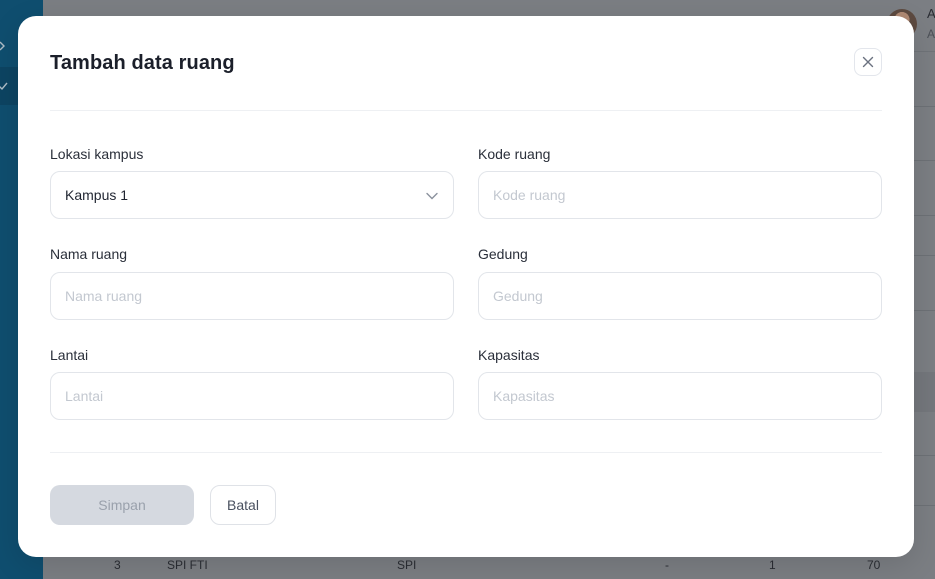 This screenshot has width=935, height=579. What do you see at coordinates (89, 254) in the screenshot?
I see `nama-ruang-label: Nama ruang` at bounding box center [89, 254].